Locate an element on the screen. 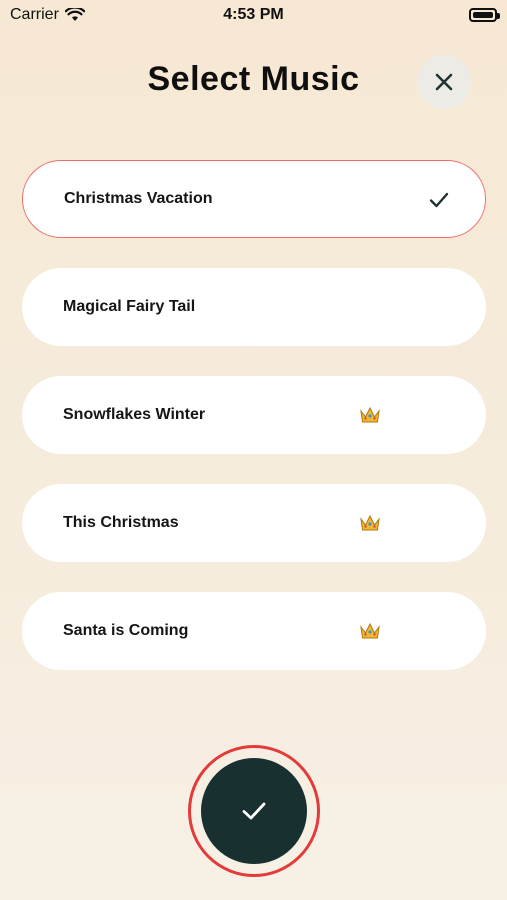 This screenshot has width=507, height=900. battery-icon is located at coordinates (484, 15).